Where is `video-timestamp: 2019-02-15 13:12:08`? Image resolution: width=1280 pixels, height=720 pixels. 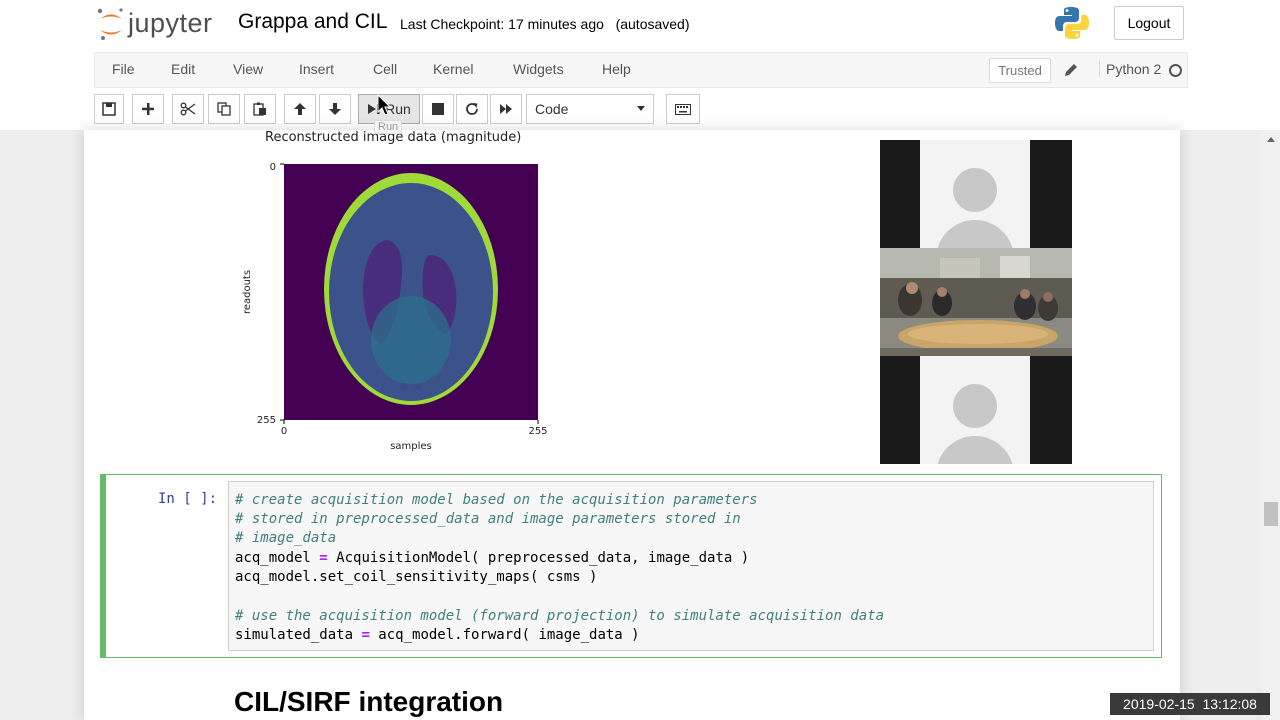 video-timestamp: 2019-02-15 13:12:08 is located at coordinates (1190, 704).